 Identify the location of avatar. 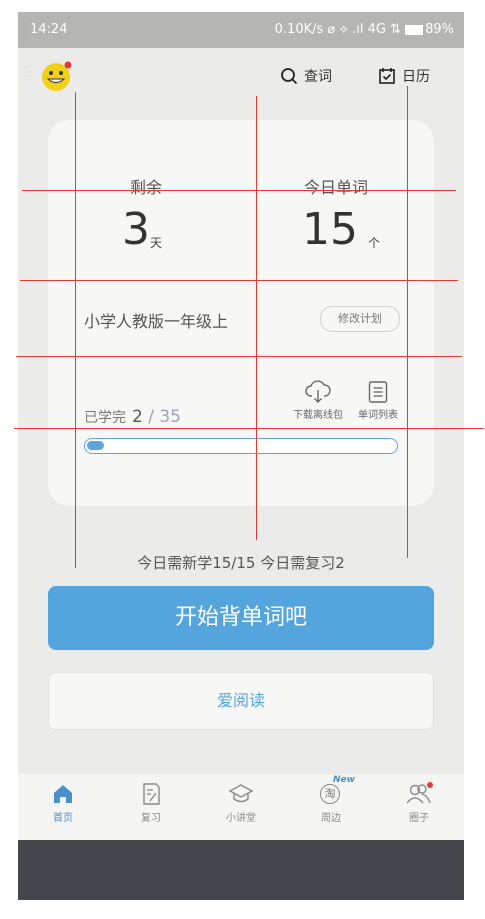
(56, 76).